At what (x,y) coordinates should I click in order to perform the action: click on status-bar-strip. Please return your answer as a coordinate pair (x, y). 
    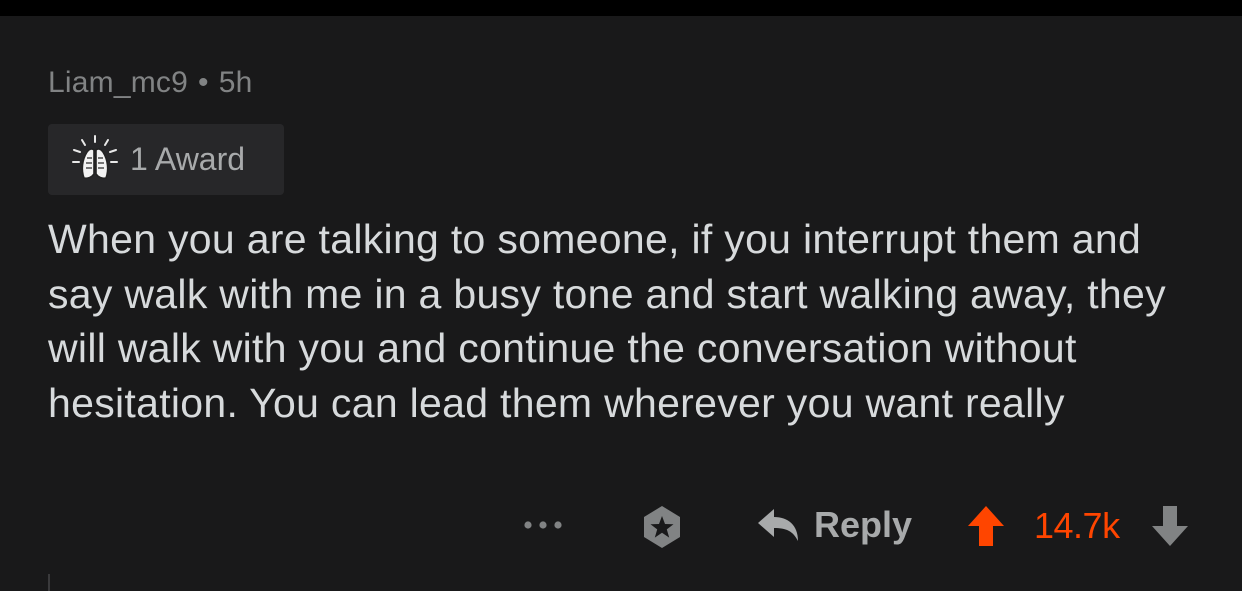
    Looking at the image, I should click on (621, 8).